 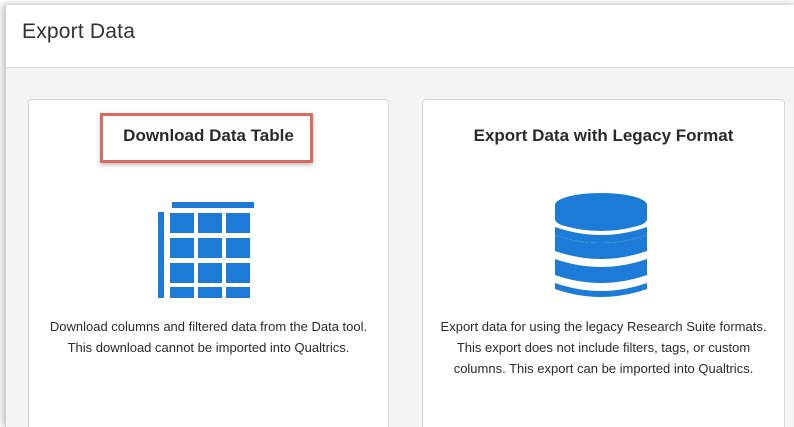 What do you see at coordinates (603, 135) in the screenshot?
I see `card-title-export-legacy-format: Export Data with Legacy Format` at bounding box center [603, 135].